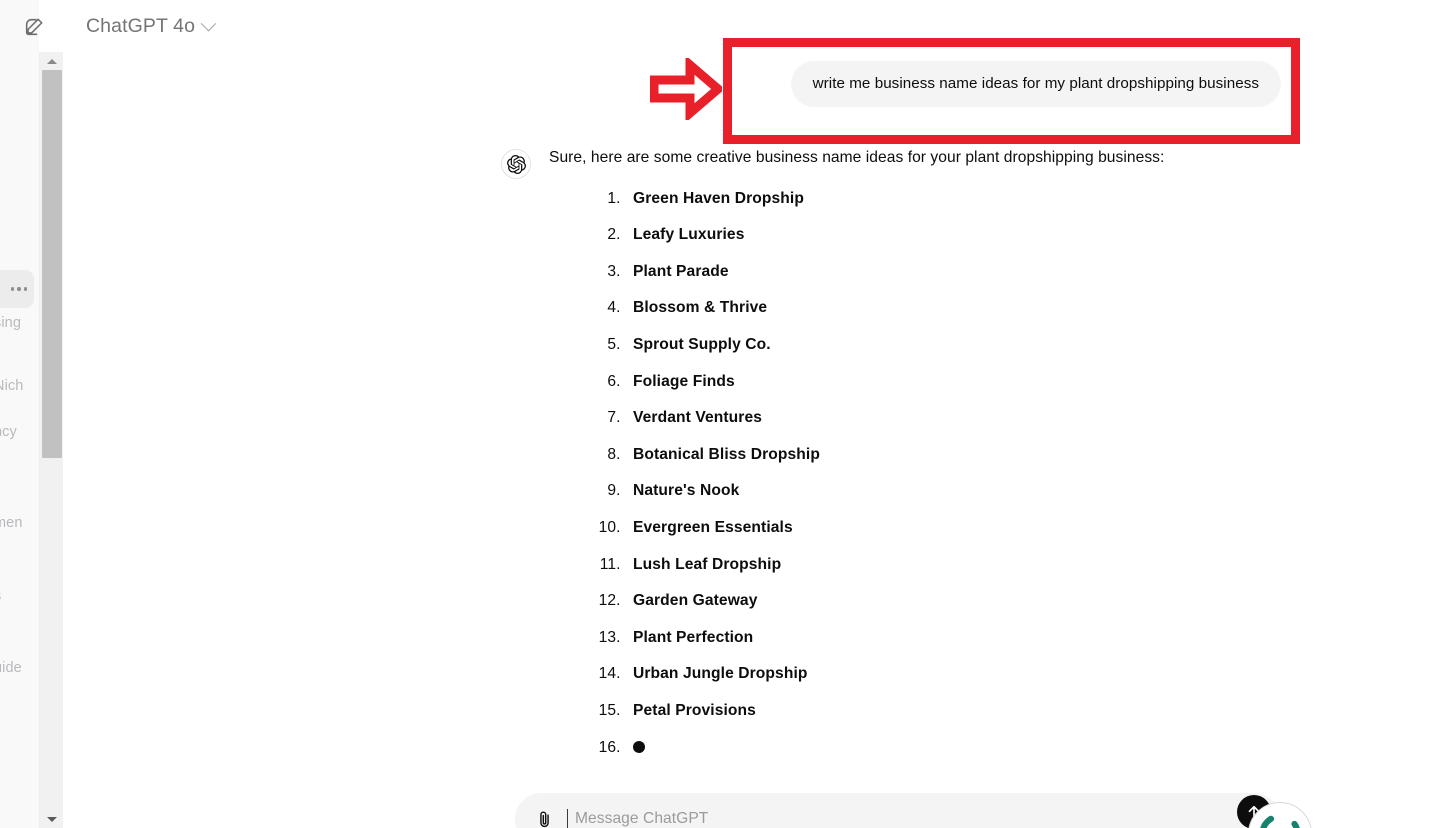 The height and width of the screenshot is (828, 1443). I want to click on paperclip-icon, so click(544, 819).